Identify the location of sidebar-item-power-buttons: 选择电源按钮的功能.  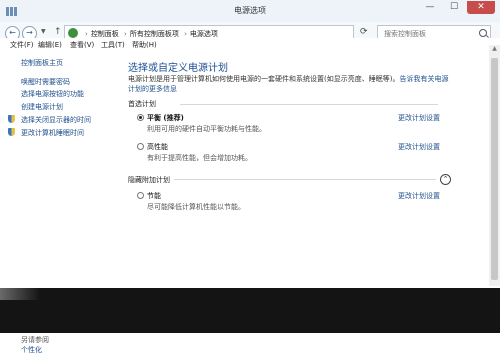
(52, 94).